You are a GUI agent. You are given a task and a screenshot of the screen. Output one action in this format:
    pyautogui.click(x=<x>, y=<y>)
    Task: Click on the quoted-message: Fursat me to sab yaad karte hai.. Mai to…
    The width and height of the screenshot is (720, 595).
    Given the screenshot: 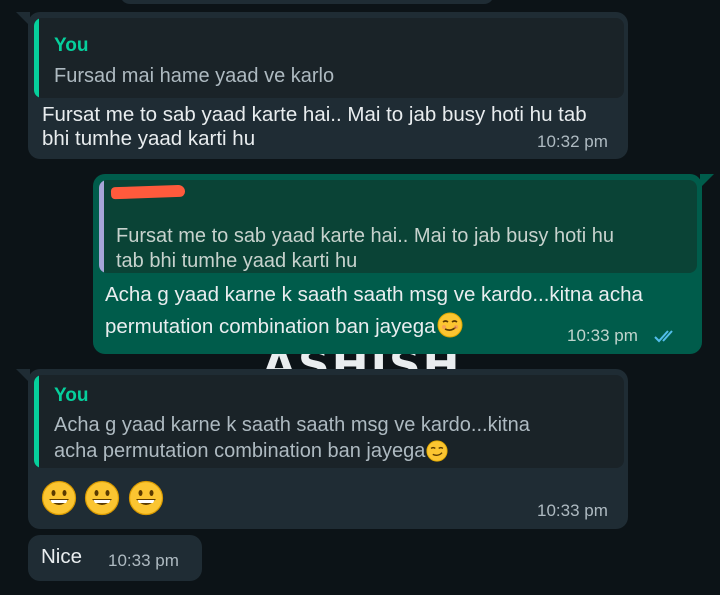 What is the action you would take?
    pyautogui.click(x=398, y=226)
    